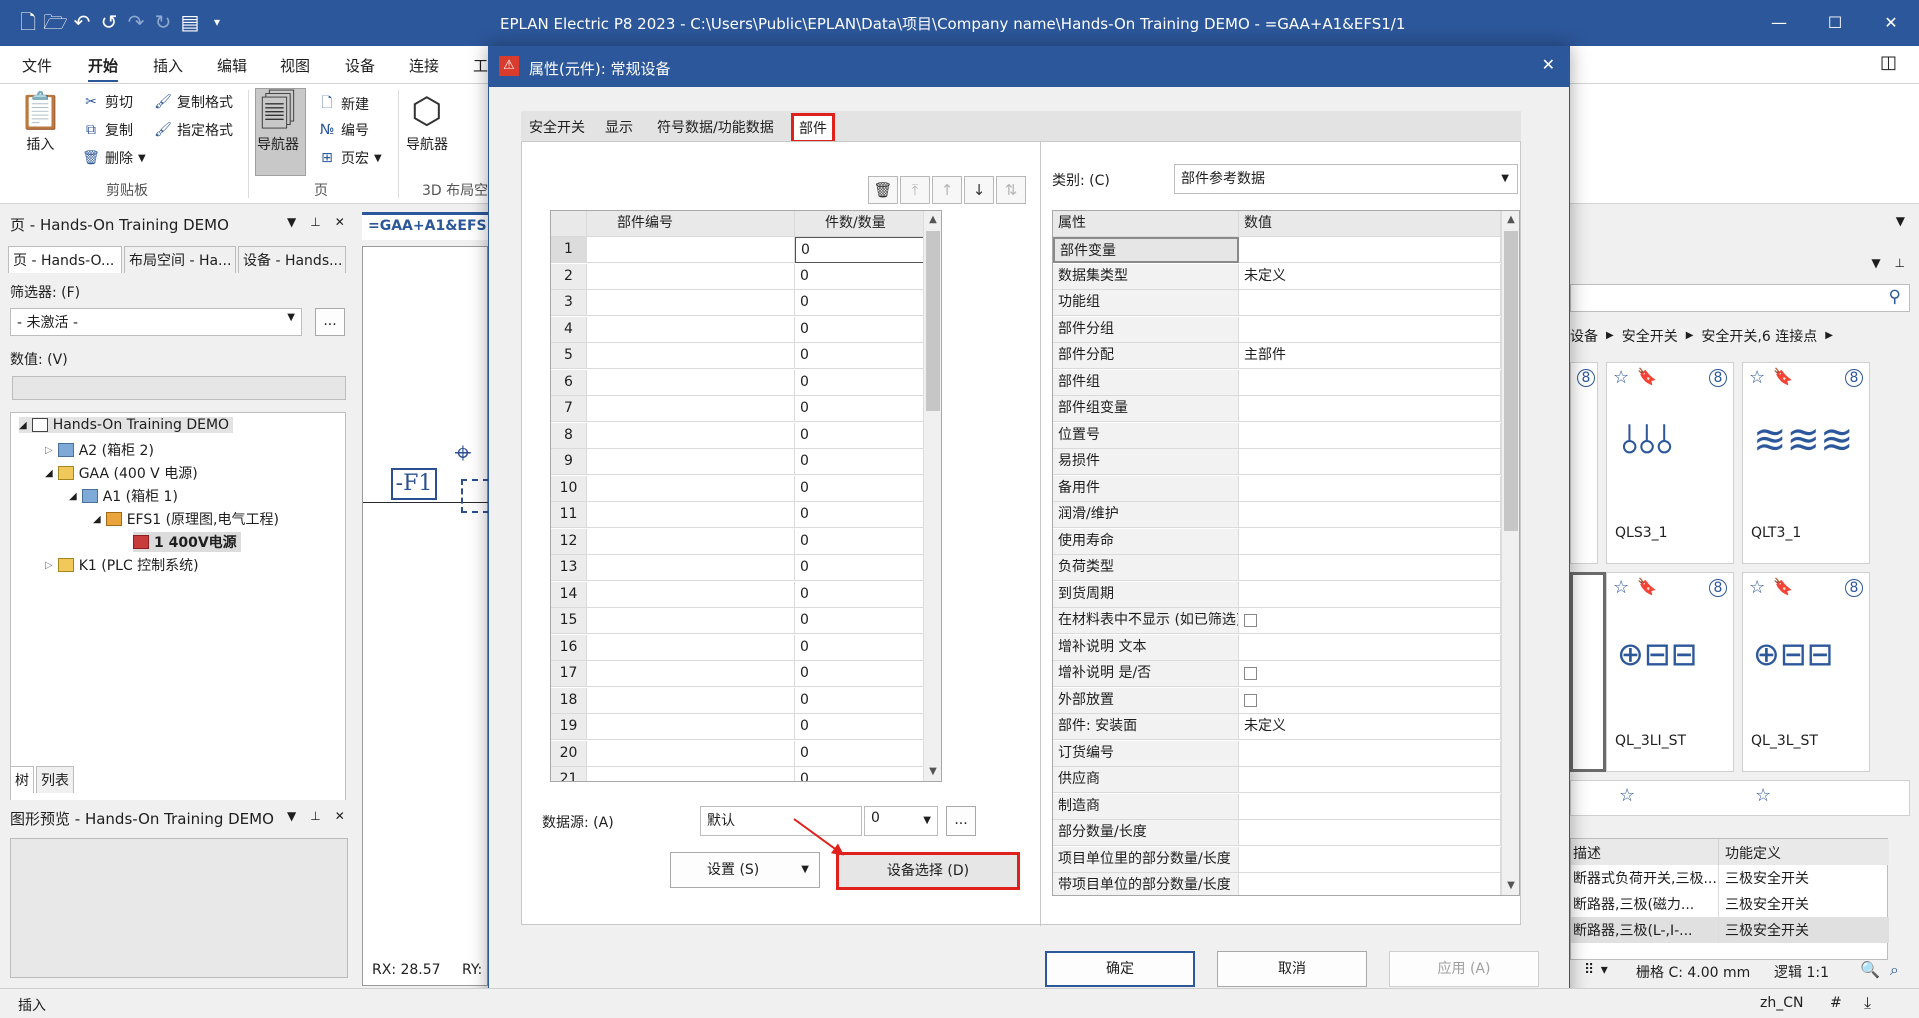 The height and width of the screenshot is (1018, 1919). Describe the element at coordinates (569, 224) in the screenshot. I see `grid-corner` at that location.